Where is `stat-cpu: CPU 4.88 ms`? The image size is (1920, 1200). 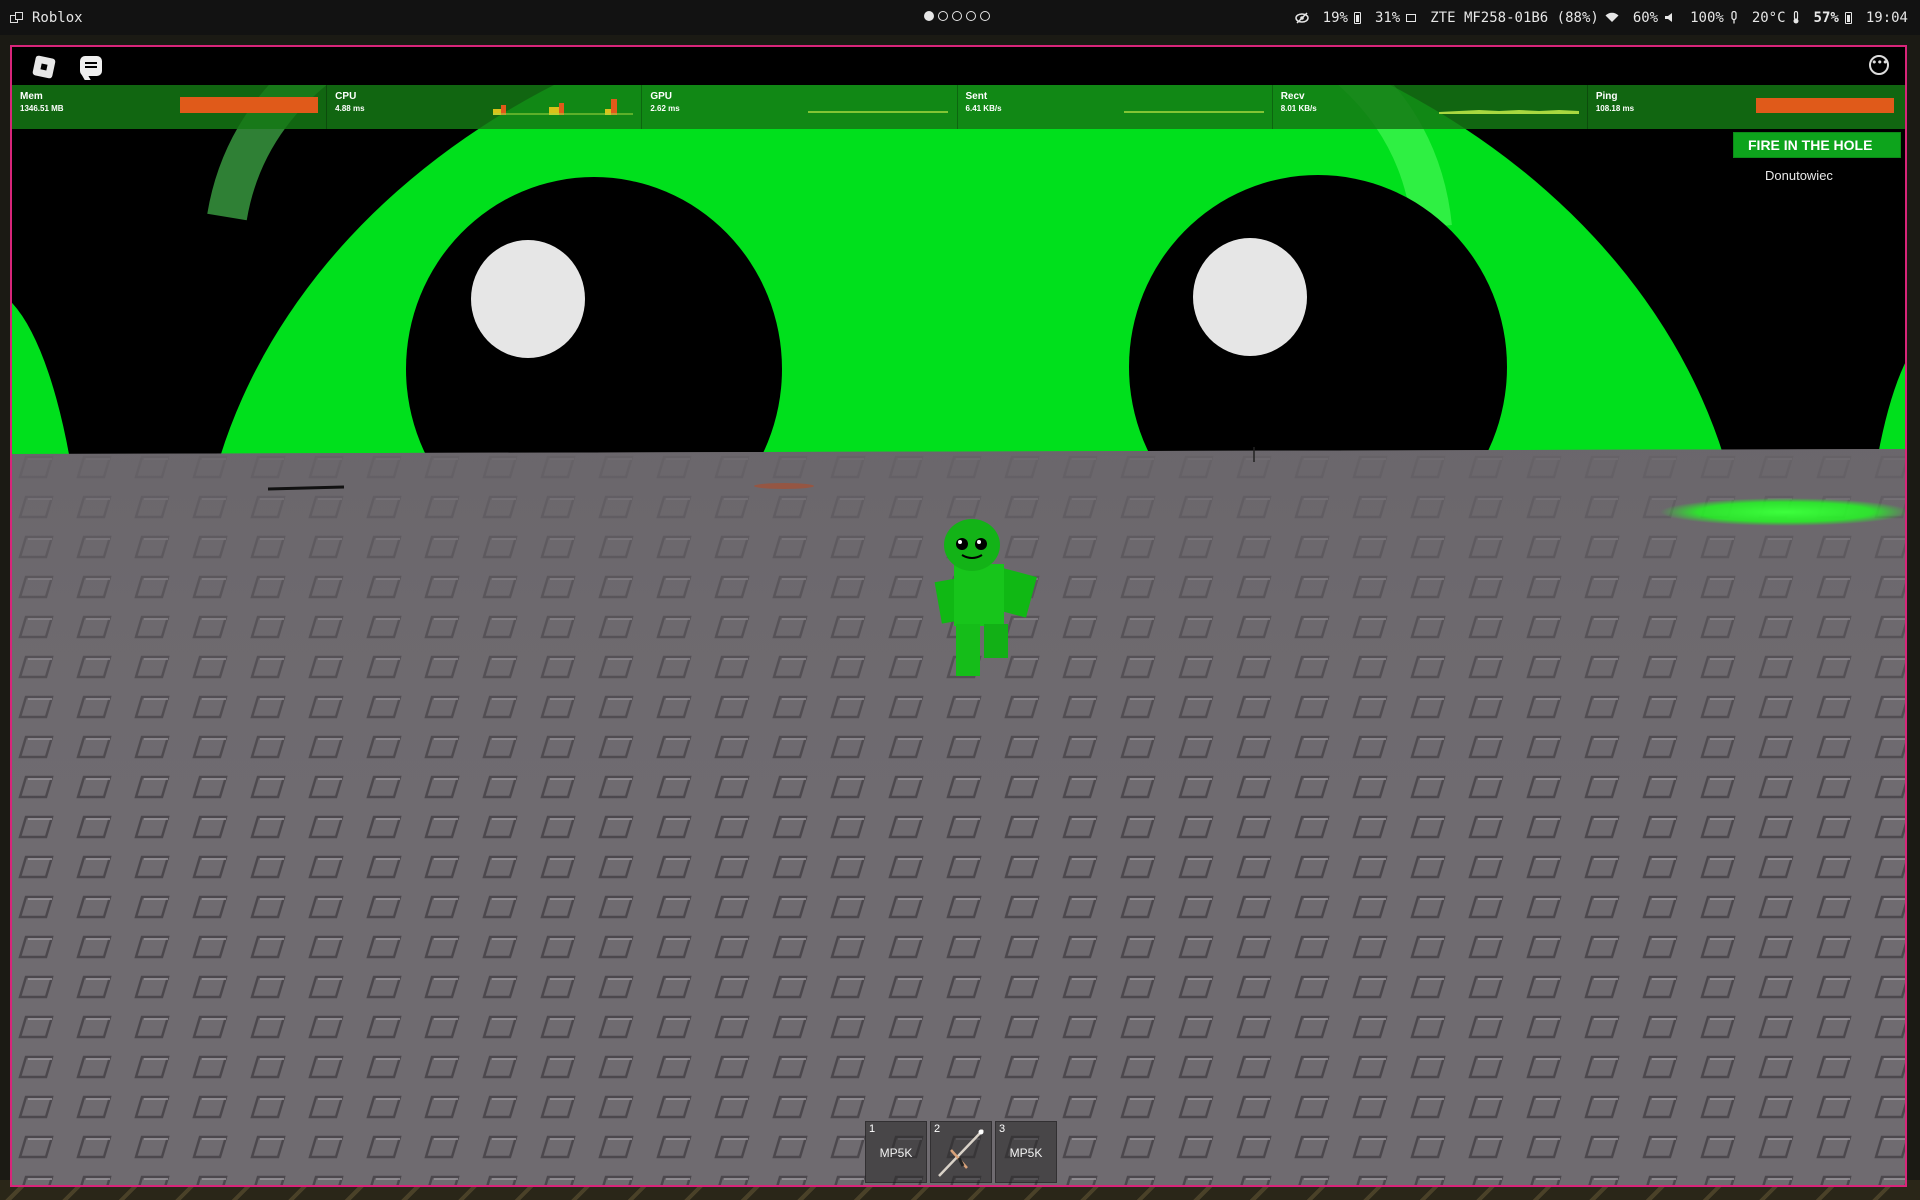
stat-cpu: CPU 4.88 ms is located at coordinates (485, 107).